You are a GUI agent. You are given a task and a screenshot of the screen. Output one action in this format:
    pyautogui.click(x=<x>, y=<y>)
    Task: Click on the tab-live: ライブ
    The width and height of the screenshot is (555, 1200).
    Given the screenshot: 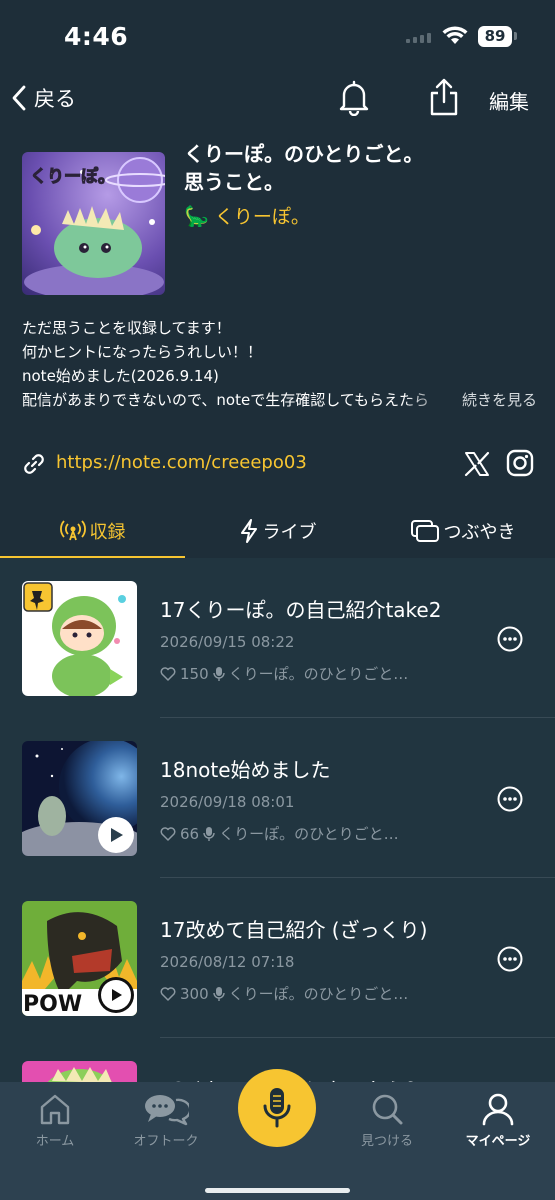 What is the action you would take?
    pyautogui.click(x=277, y=531)
    